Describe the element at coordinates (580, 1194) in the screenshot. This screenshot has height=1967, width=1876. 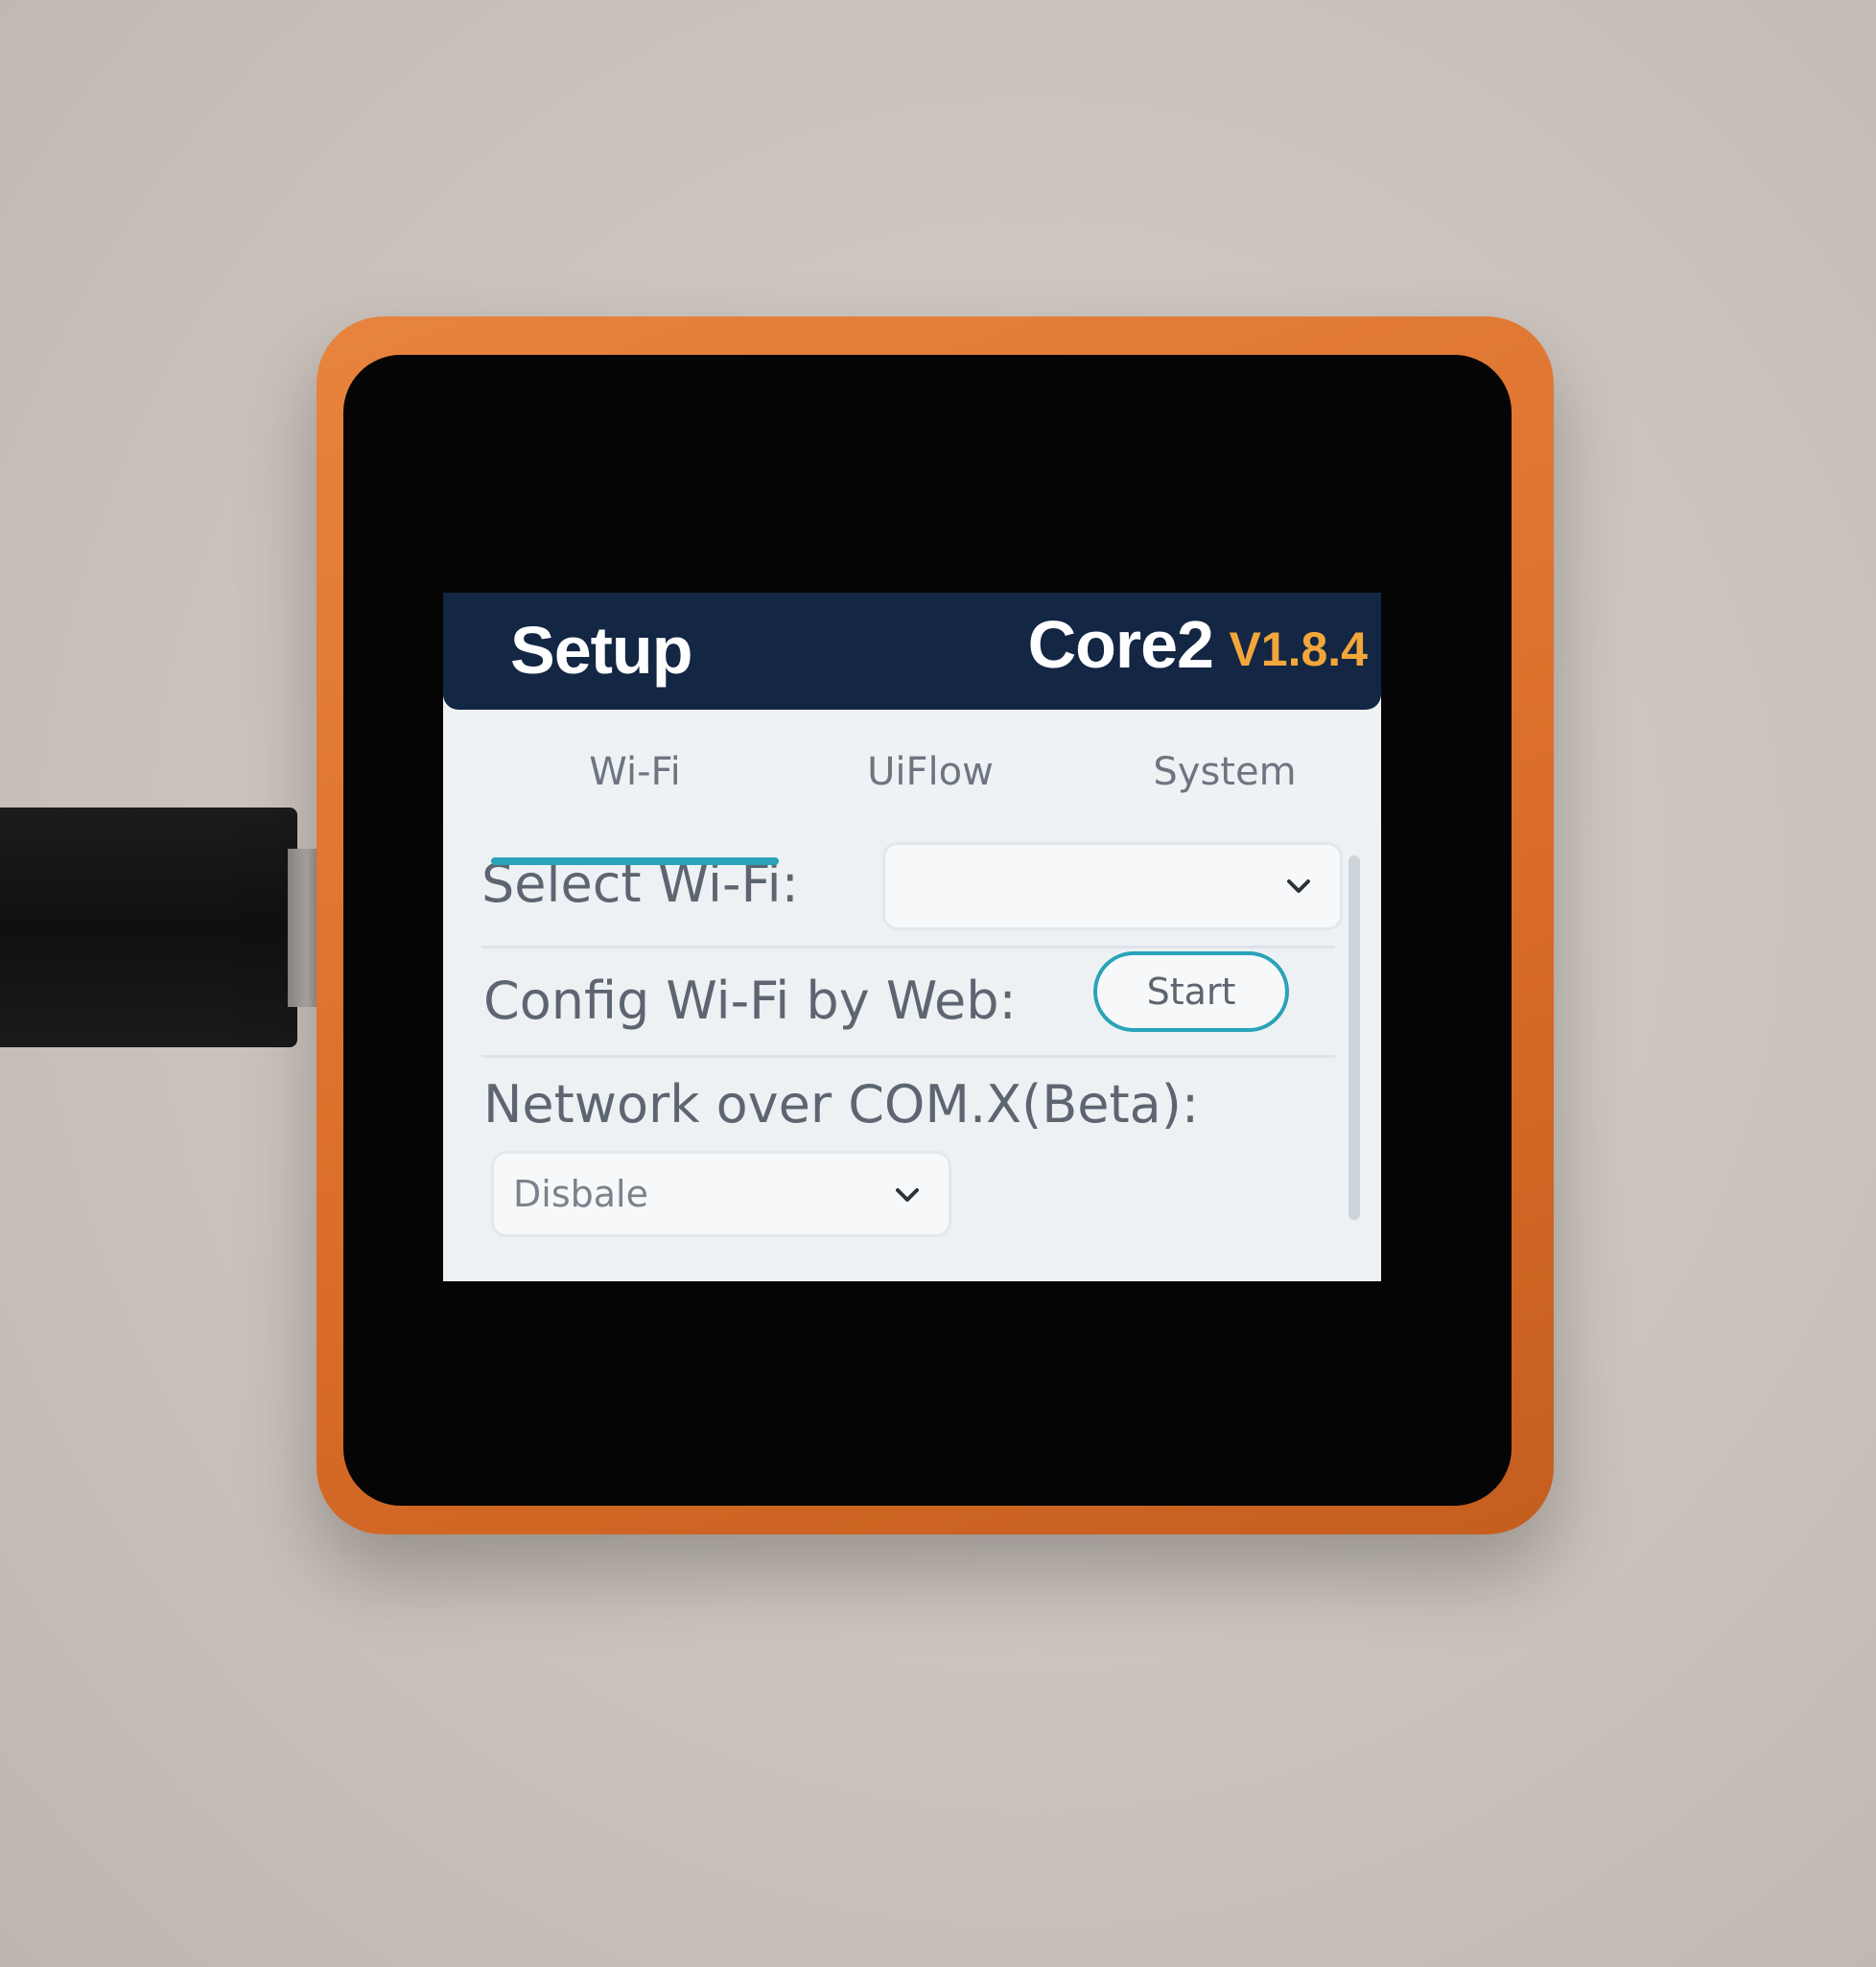
I see `network-com-select-value: Disbale` at that location.